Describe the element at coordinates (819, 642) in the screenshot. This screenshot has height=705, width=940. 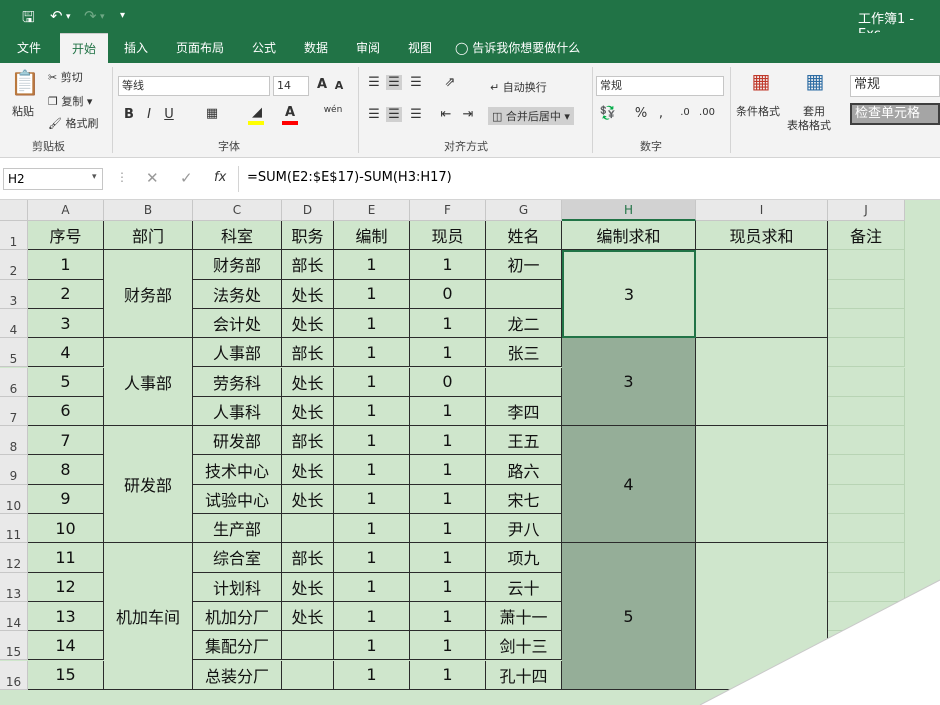
I see `page-curl-overlay` at that location.